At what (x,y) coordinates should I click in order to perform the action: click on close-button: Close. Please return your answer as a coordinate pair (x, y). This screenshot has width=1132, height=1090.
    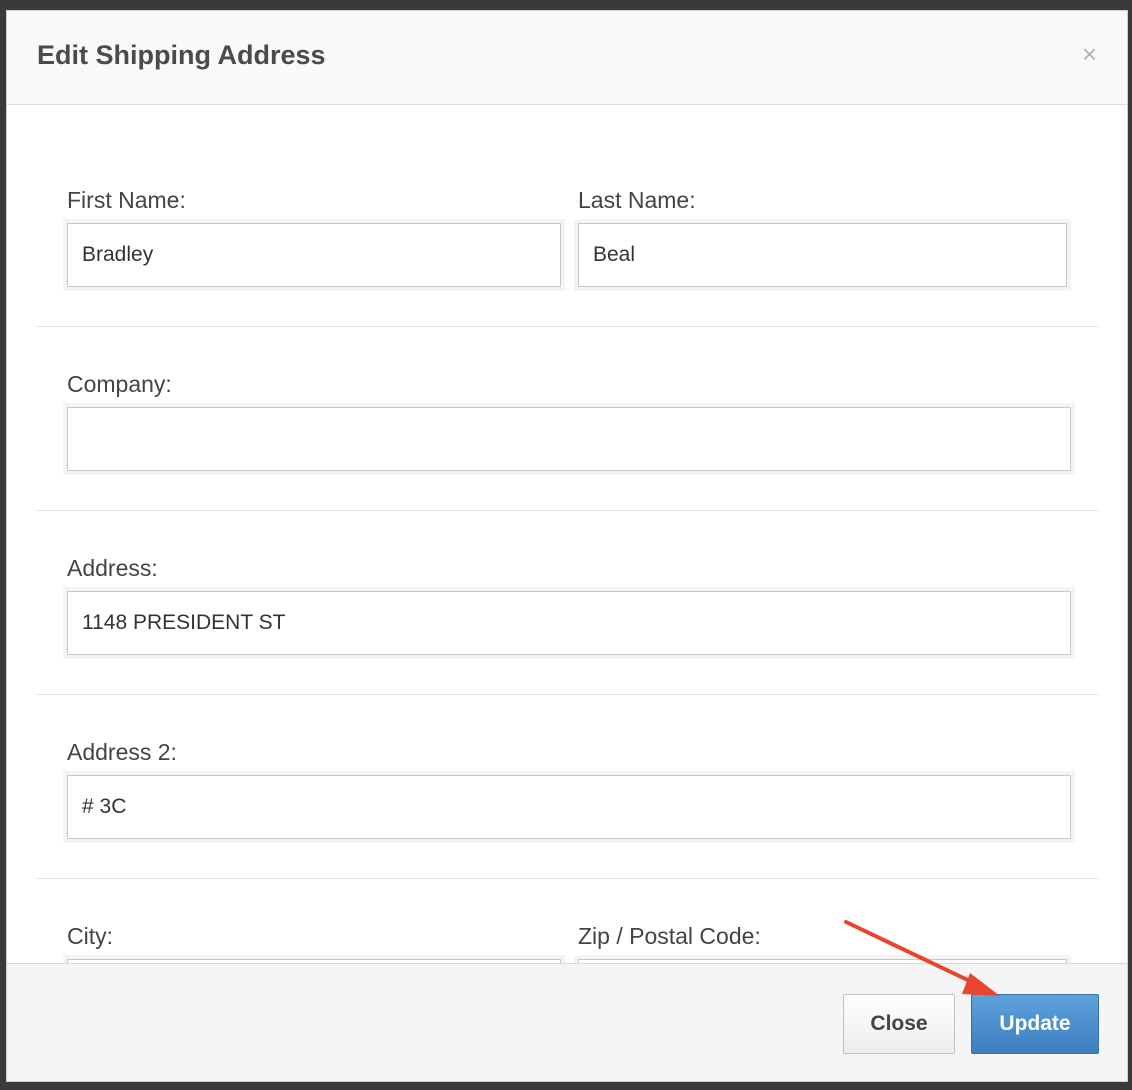
    Looking at the image, I should click on (899, 1024).